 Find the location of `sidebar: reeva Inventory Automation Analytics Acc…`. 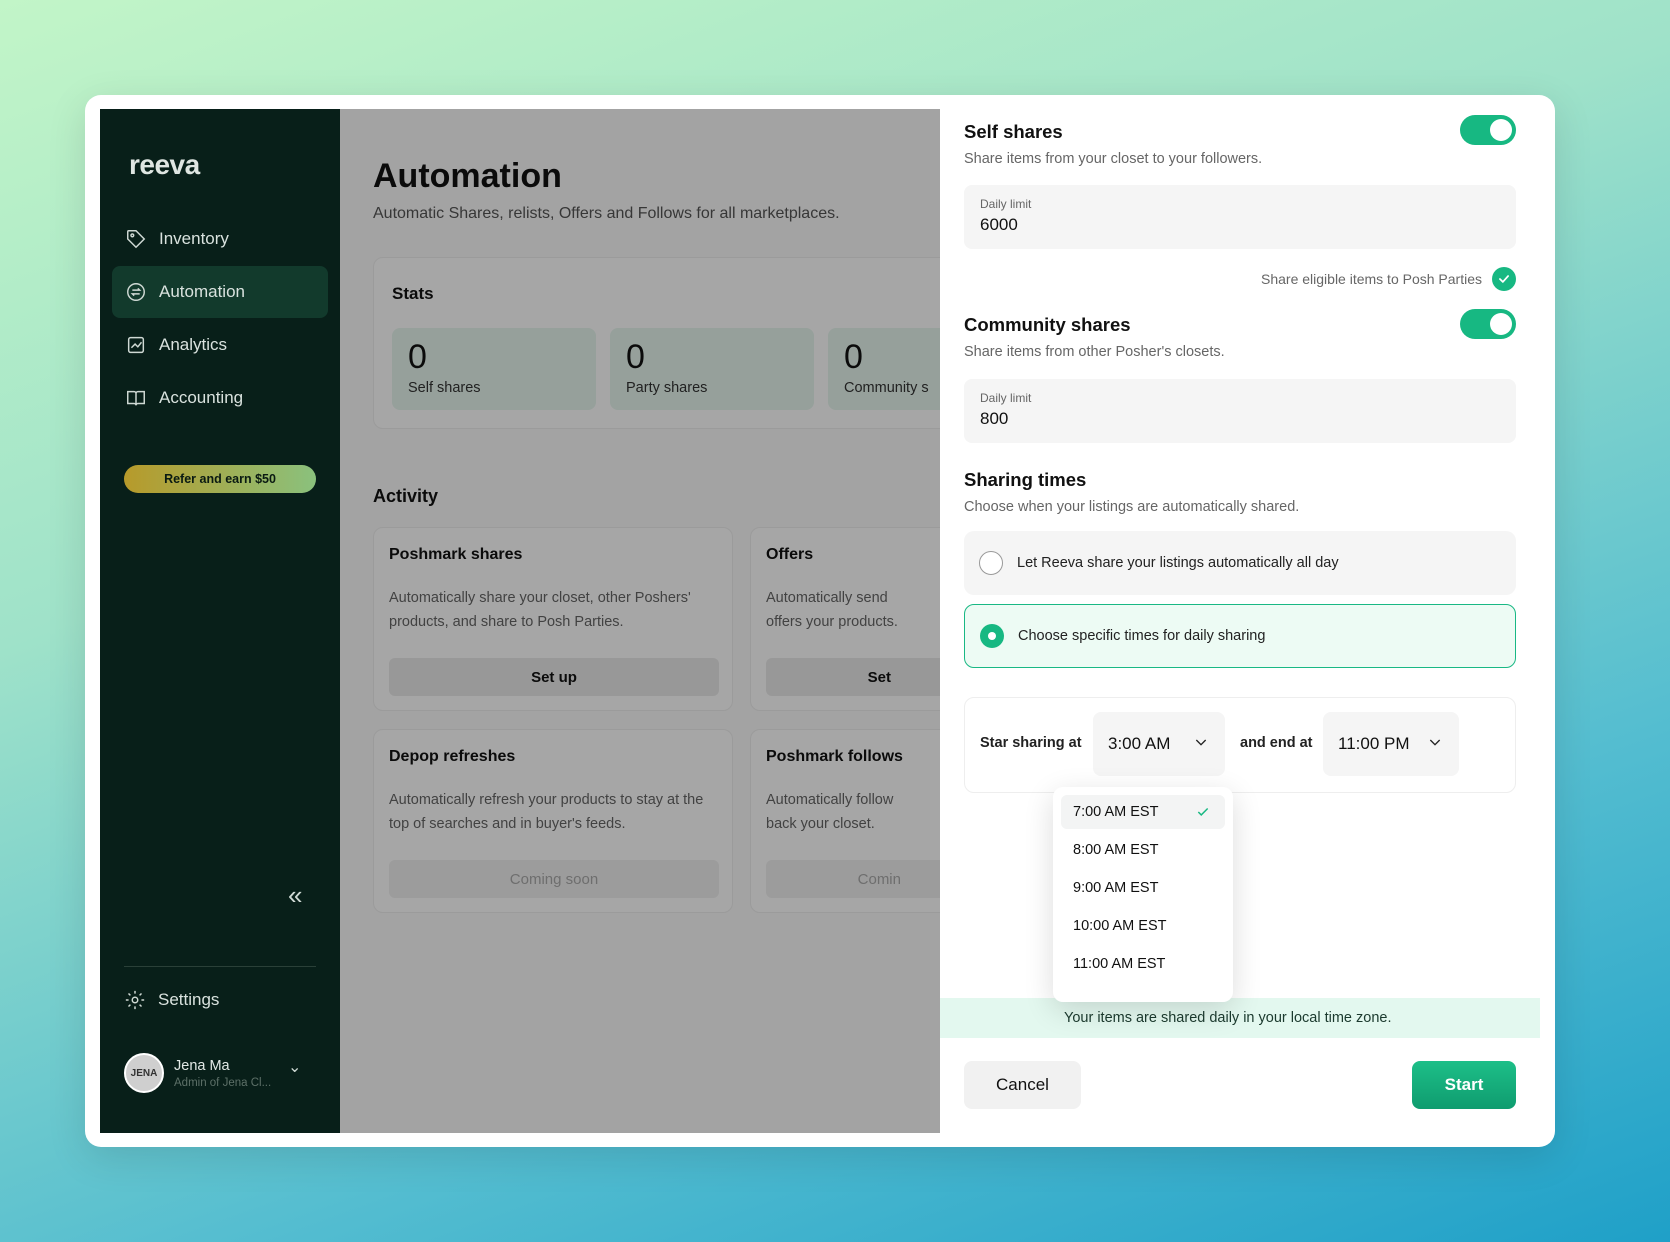

sidebar: reeva Inventory Automation Analytics Acc… is located at coordinates (220, 621).